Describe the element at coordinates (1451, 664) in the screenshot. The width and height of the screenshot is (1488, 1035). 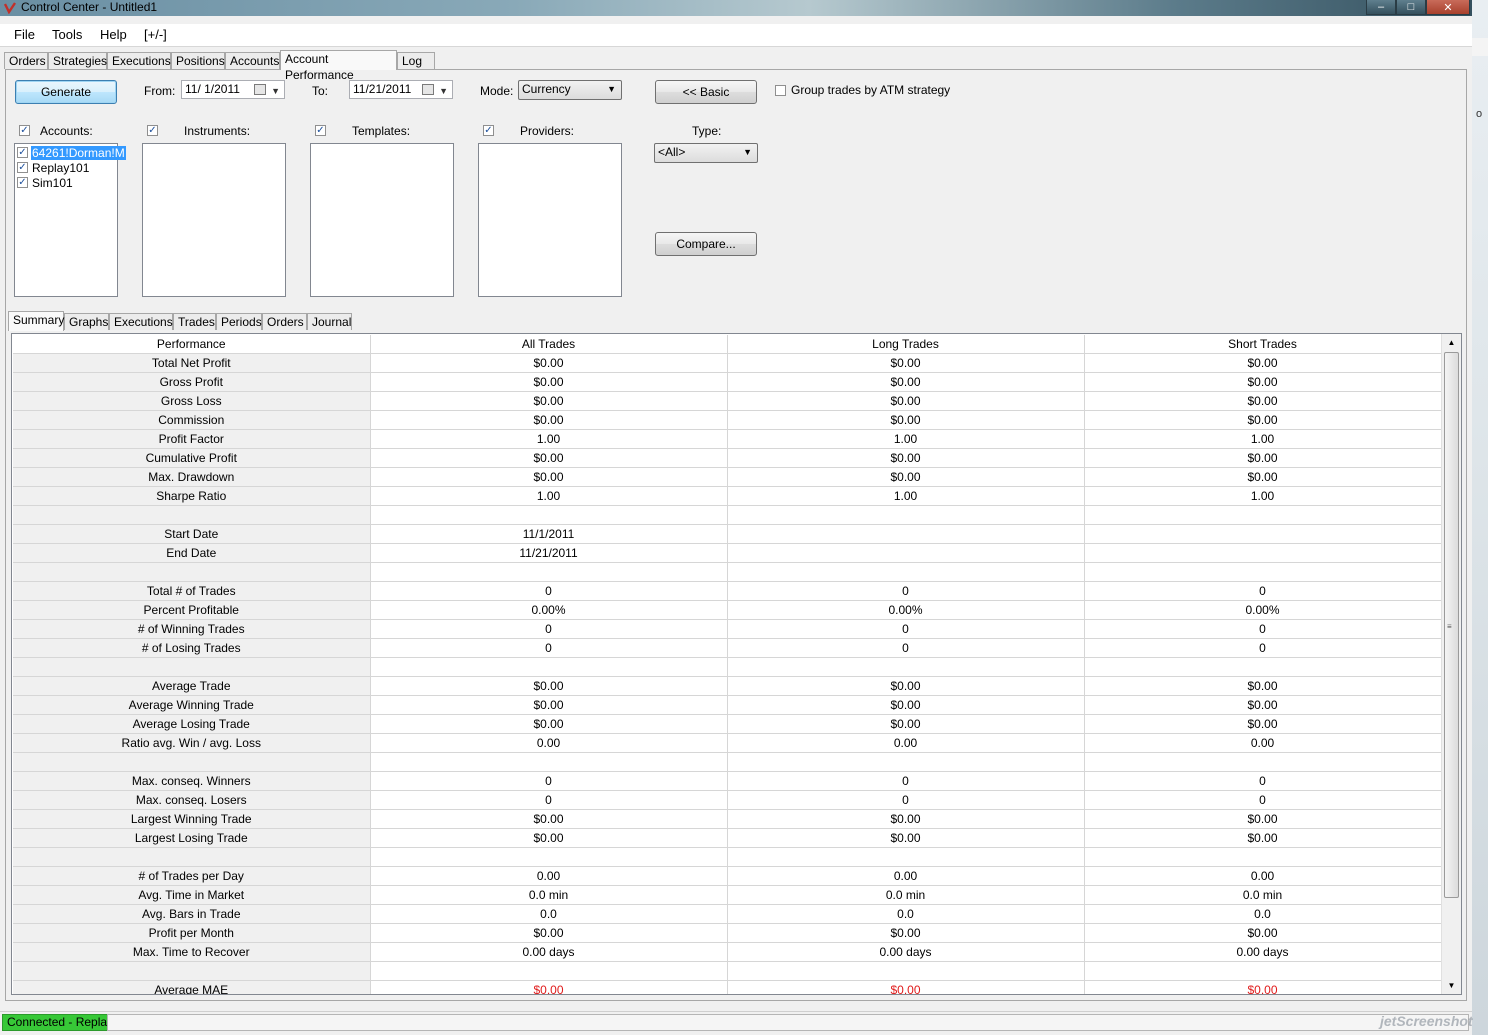
I see `vertical-scrollbar: ▲ ≡ ▼` at that location.